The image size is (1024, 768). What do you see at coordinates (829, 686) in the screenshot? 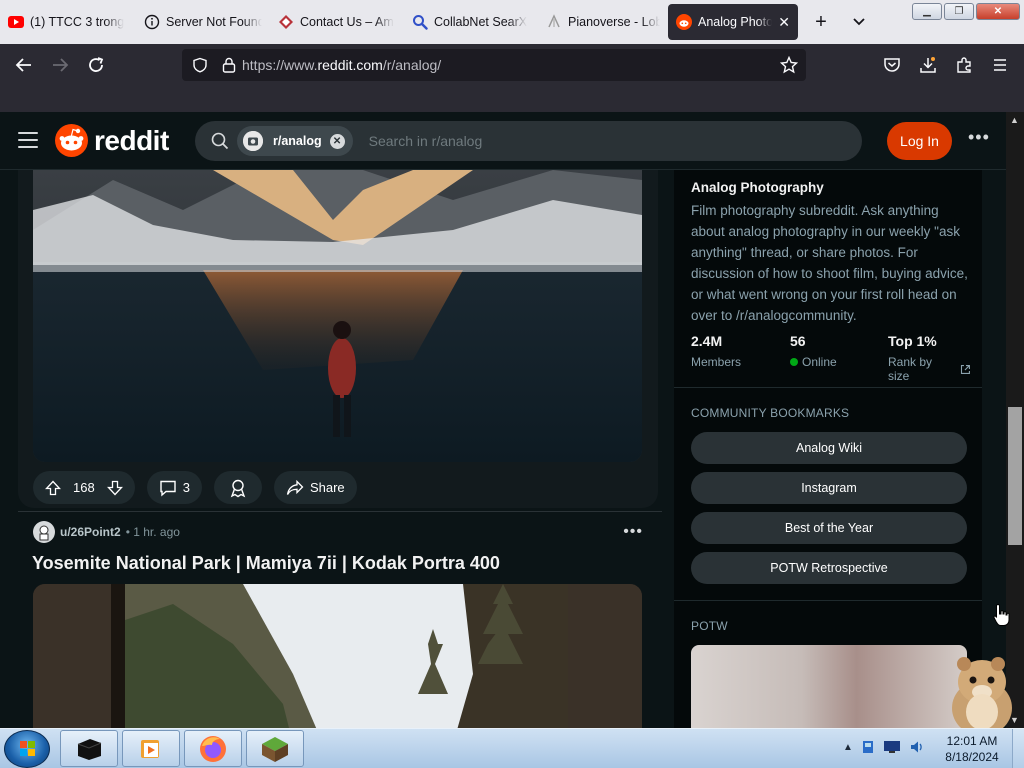
I see `potw-image` at bounding box center [829, 686].